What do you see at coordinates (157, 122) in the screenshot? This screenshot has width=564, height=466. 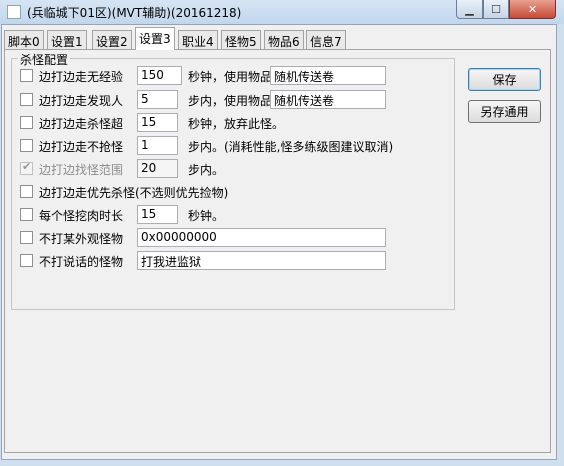 I see `kill-timeout-input: 15` at bounding box center [157, 122].